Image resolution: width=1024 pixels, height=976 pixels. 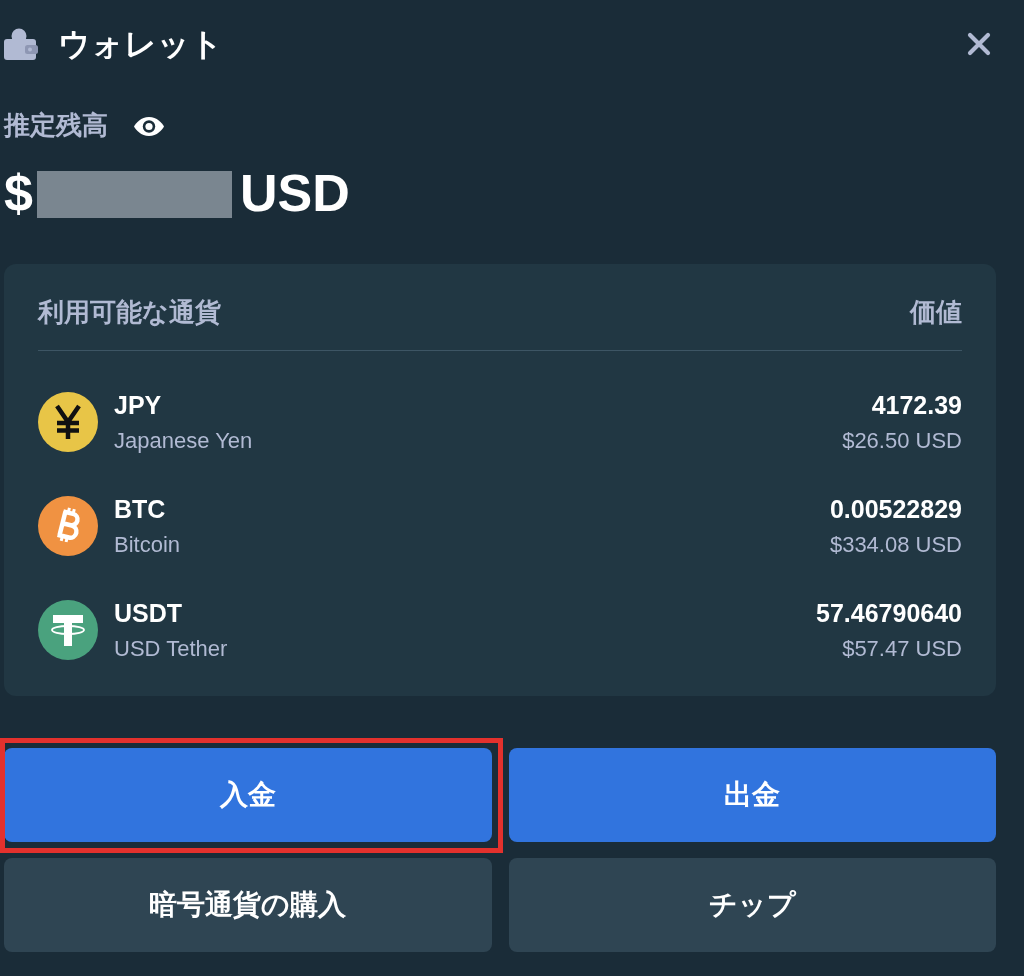 What do you see at coordinates (18, 194) in the screenshot?
I see `currency-symbol: $` at bounding box center [18, 194].